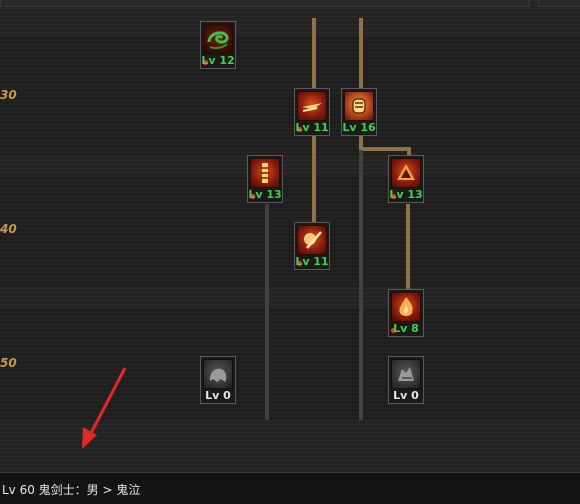 Image resolution: width=580 pixels, height=504 pixels. I want to click on green-swirl-icon, so click(218, 39).